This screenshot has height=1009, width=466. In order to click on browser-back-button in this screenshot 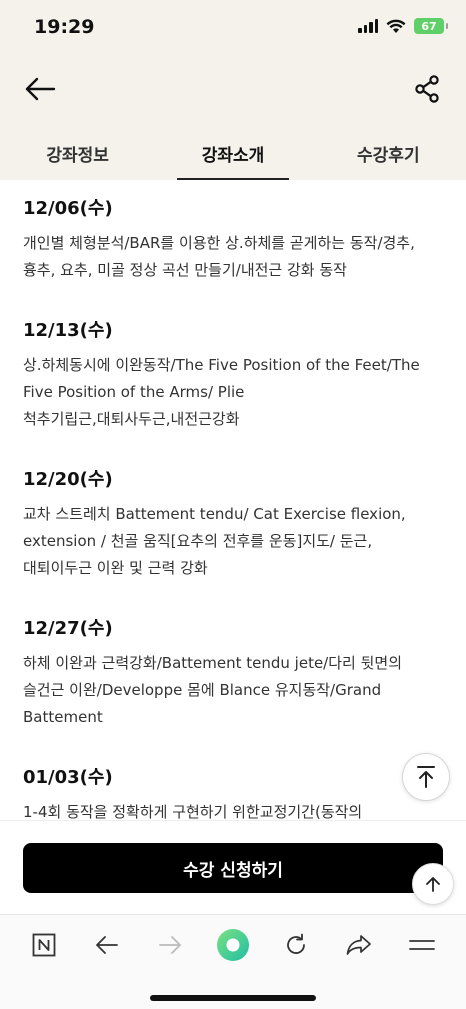, I will do `click(107, 945)`.